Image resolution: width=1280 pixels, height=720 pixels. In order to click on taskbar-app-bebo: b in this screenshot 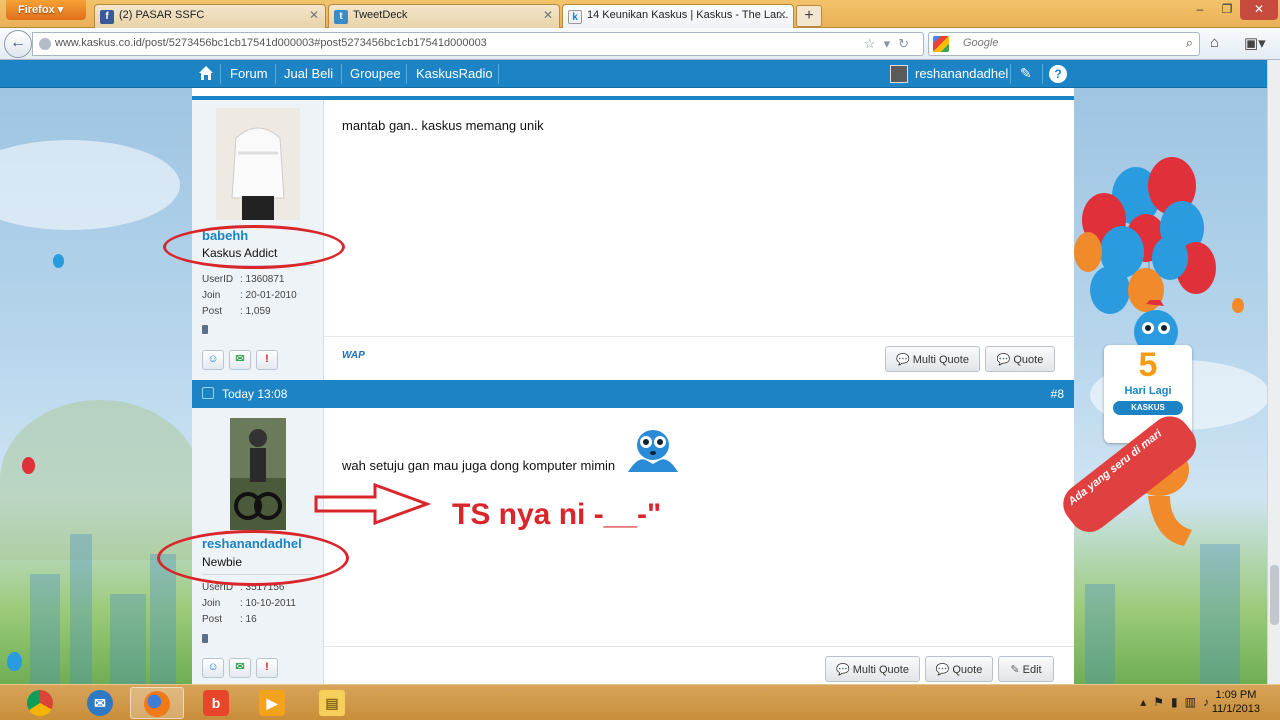, I will do `click(217, 703)`.